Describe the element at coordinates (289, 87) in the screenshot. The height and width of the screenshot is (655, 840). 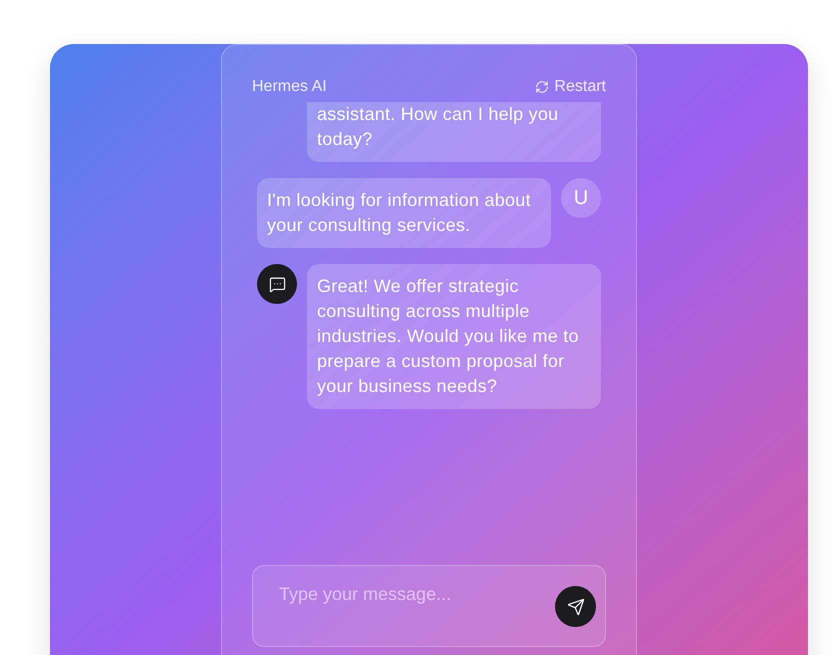
I see `chat-title: Hermes AI` at that location.